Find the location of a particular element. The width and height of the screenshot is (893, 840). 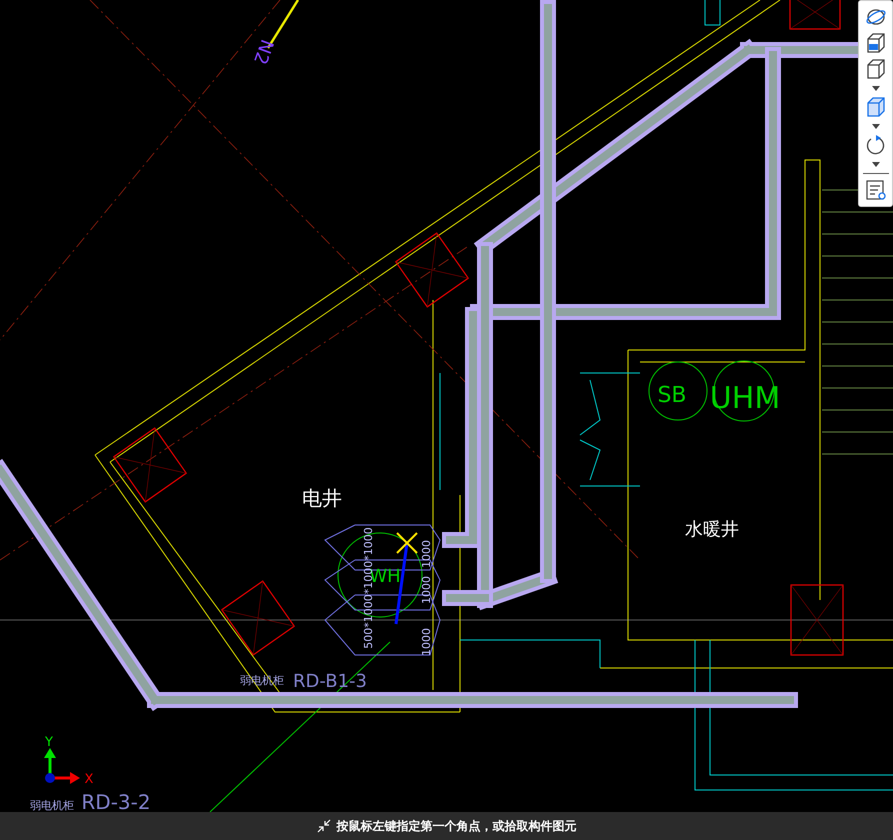

room-label: 水暖井 is located at coordinates (712, 529).